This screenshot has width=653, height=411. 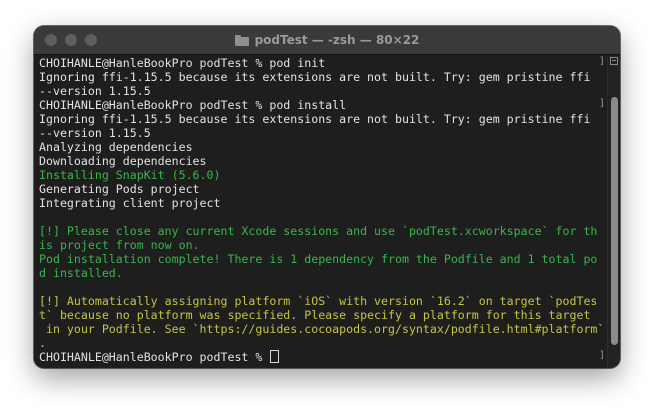 What do you see at coordinates (119, 245) in the screenshot?
I see `terminal-line: is project from now on.` at bounding box center [119, 245].